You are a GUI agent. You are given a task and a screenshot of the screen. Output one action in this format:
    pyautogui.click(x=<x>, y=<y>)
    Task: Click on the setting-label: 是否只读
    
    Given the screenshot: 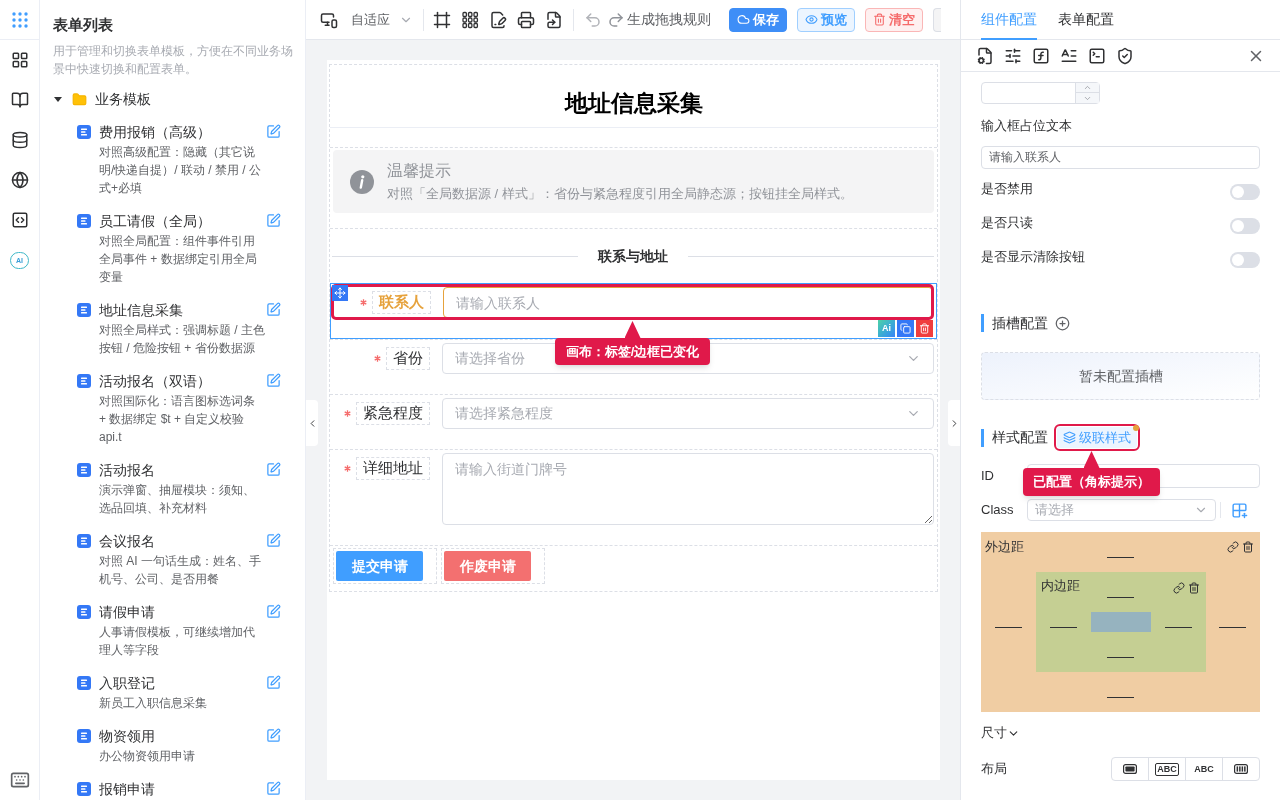 What is the action you would take?
    pyautogui.click(x=1007, y=223)
    